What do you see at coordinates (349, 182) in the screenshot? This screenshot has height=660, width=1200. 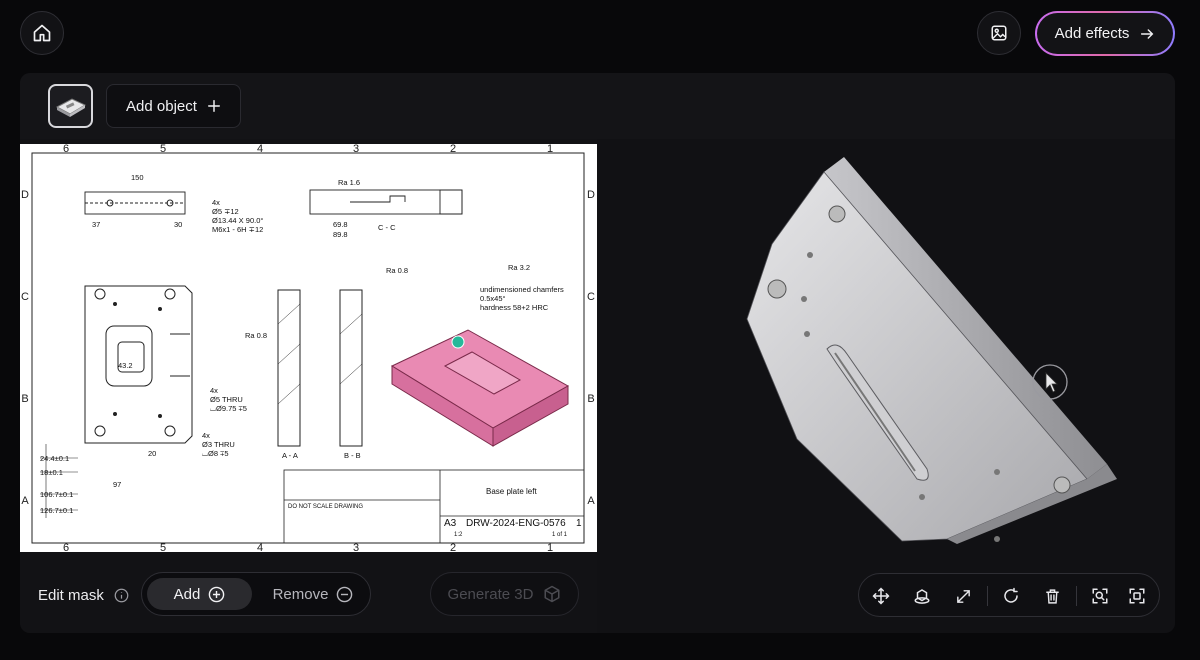 I see `surface-note: Ra 1.6` at bounding box center [349, 182].